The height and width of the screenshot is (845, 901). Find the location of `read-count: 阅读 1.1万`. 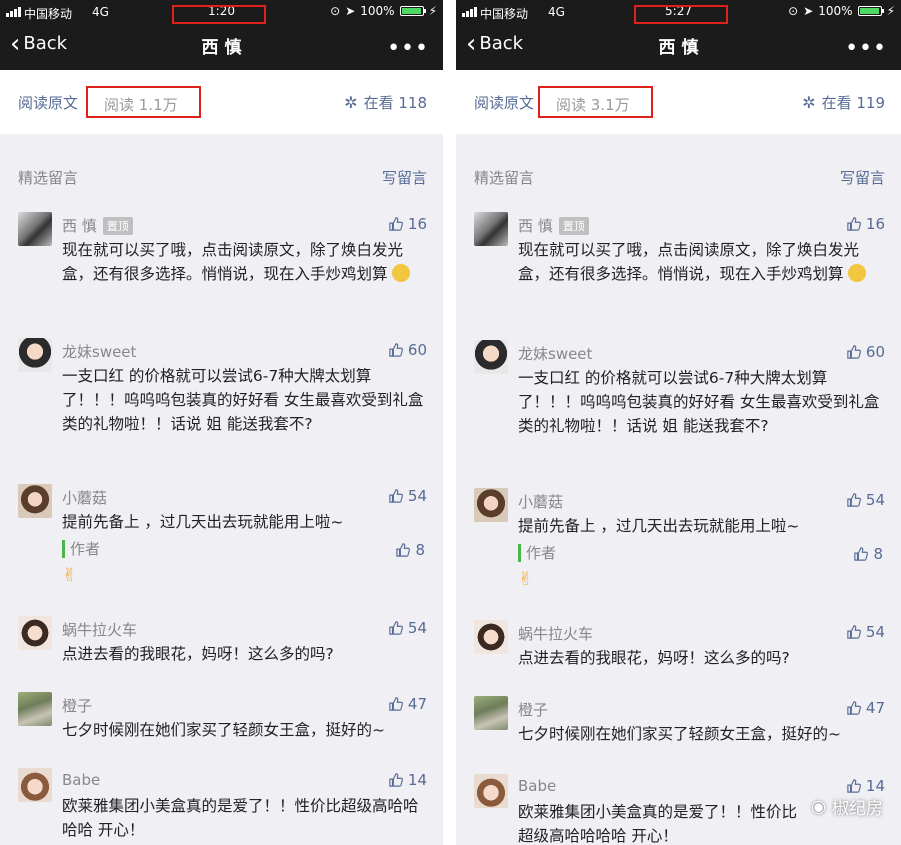

read-count: 阅读 1.1万 is located at coordinates (143, 102).